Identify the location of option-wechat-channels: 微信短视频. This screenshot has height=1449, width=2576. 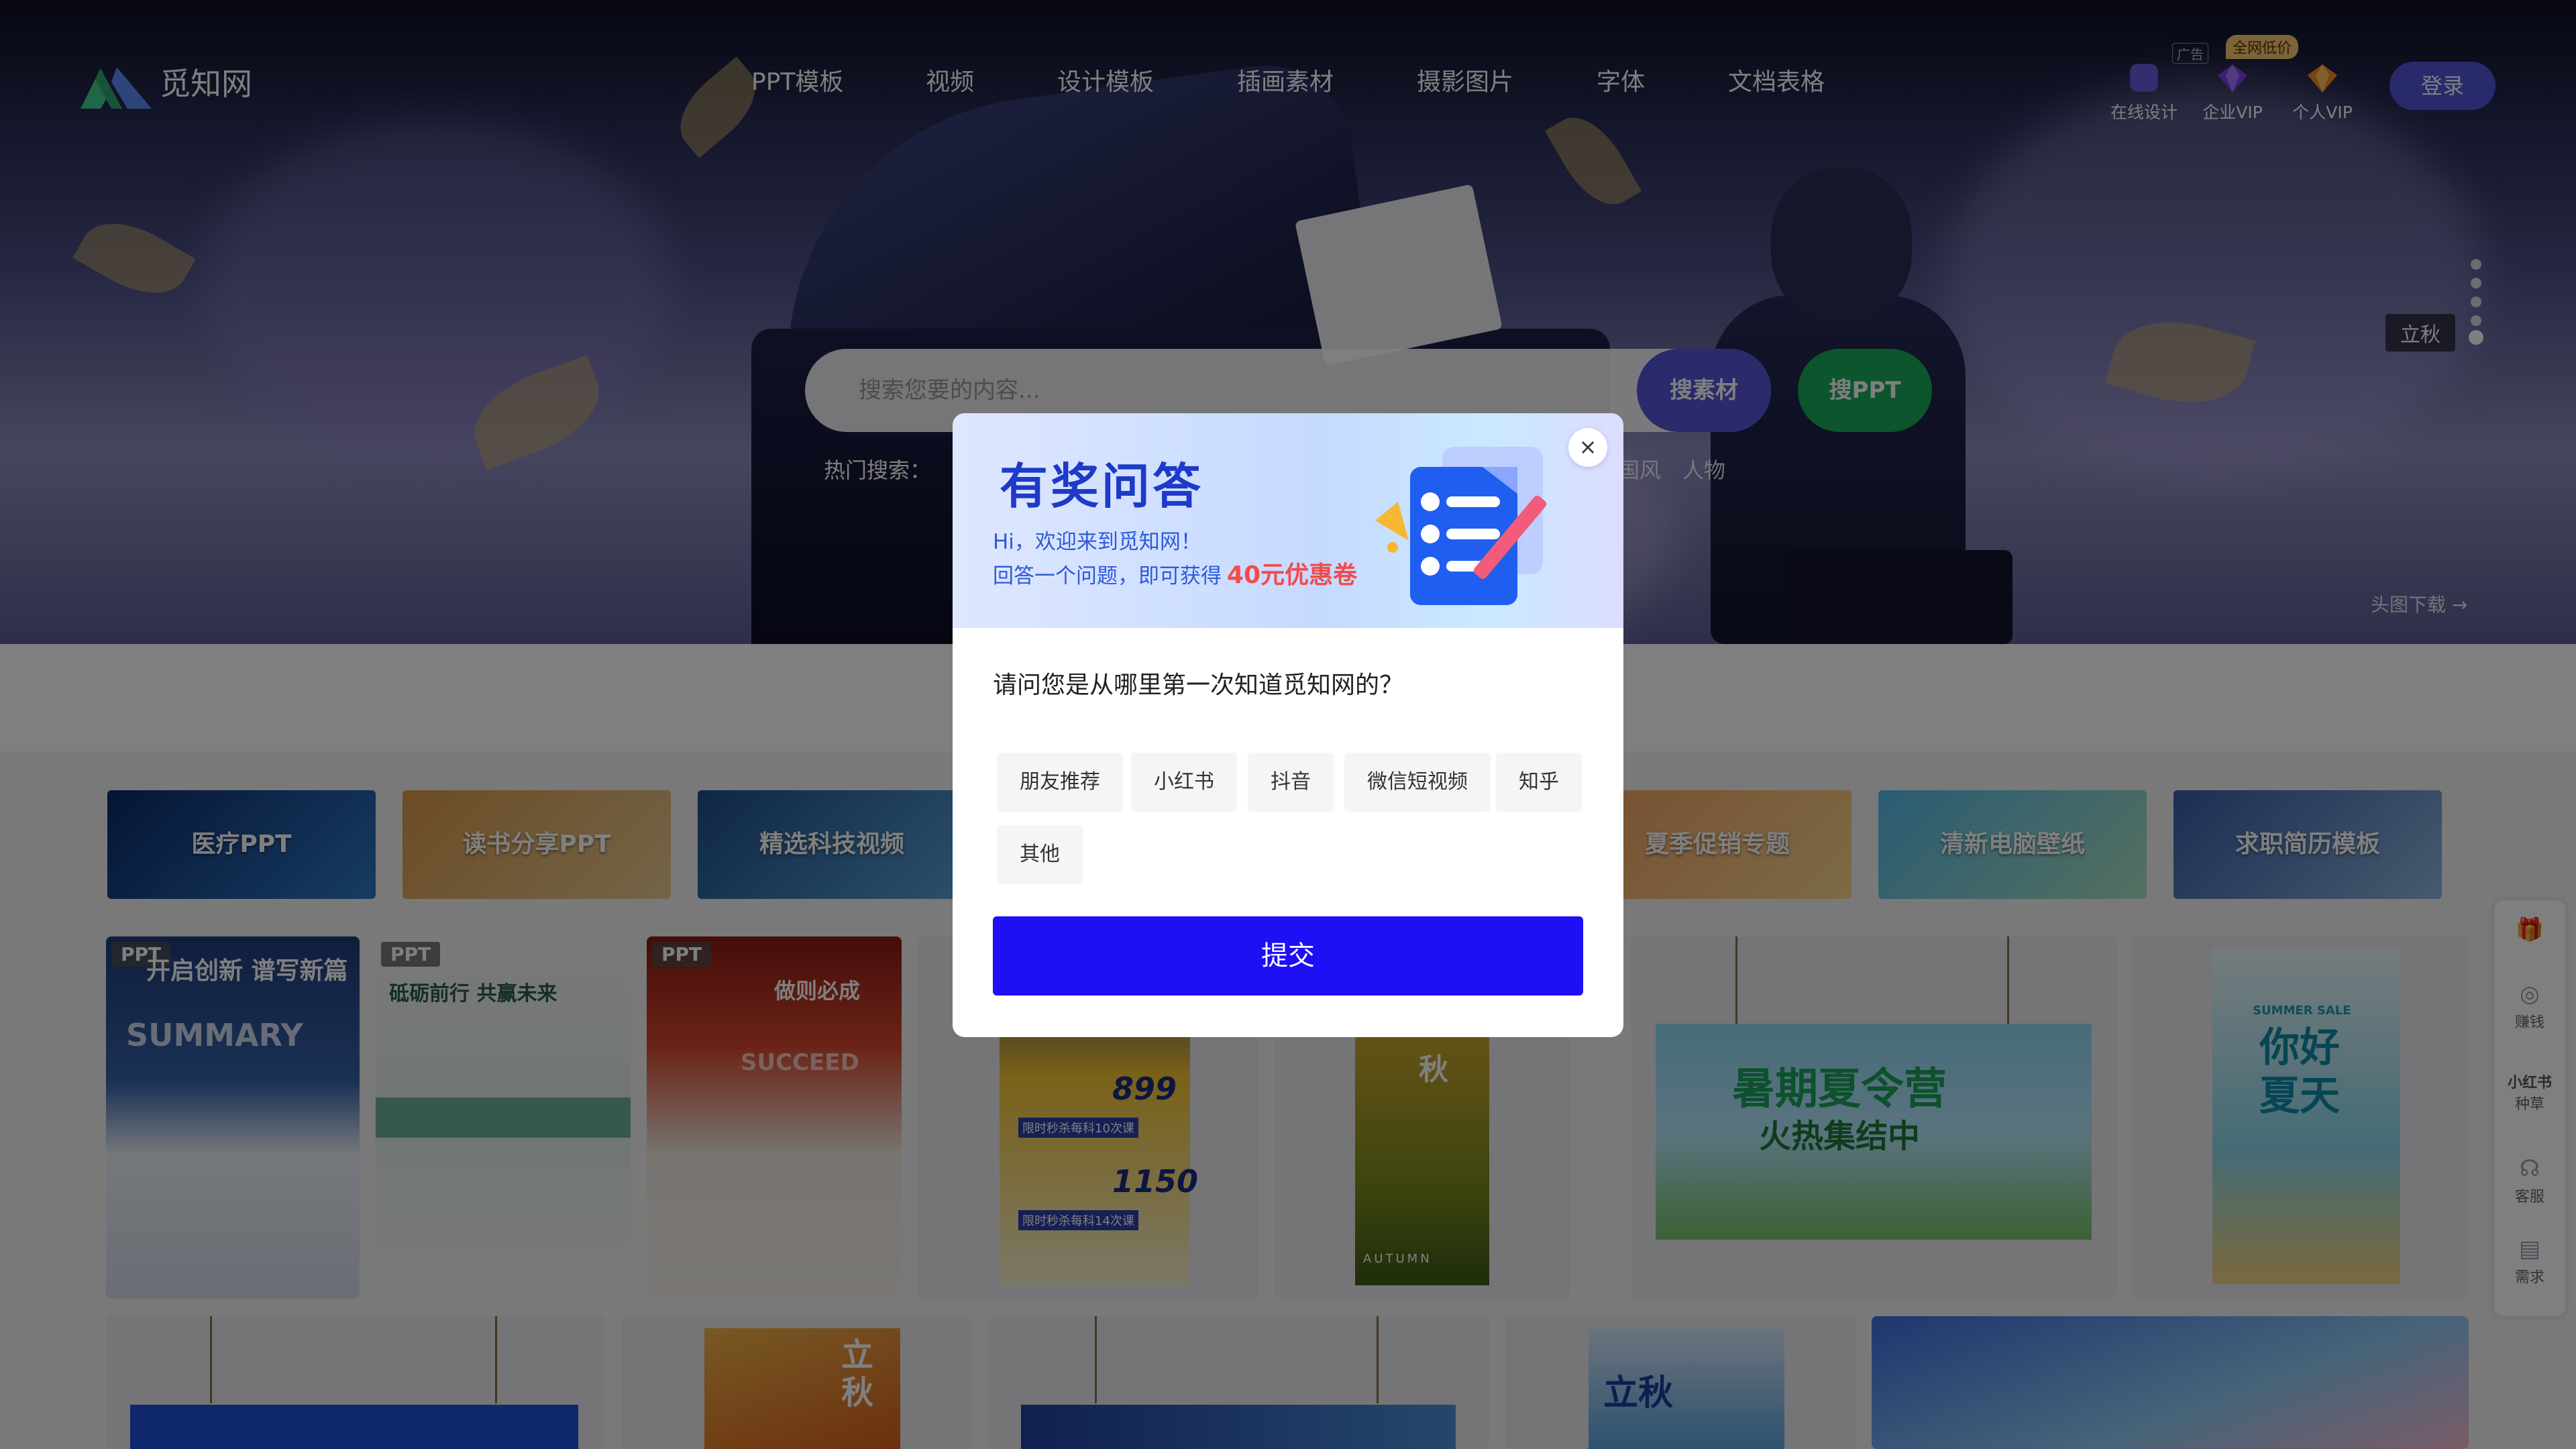
(1417, 782).